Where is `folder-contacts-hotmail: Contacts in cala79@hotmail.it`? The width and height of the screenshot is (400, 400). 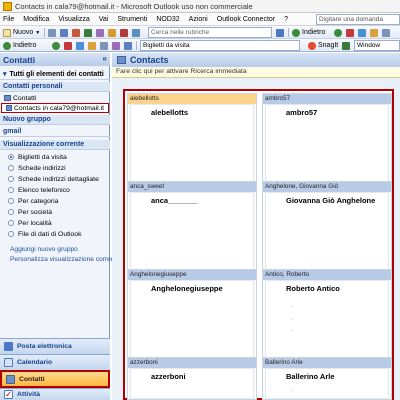 folder-contacts-hotmail: Contacts in cala79@hotmail.it is located at coordinates (55, 108).